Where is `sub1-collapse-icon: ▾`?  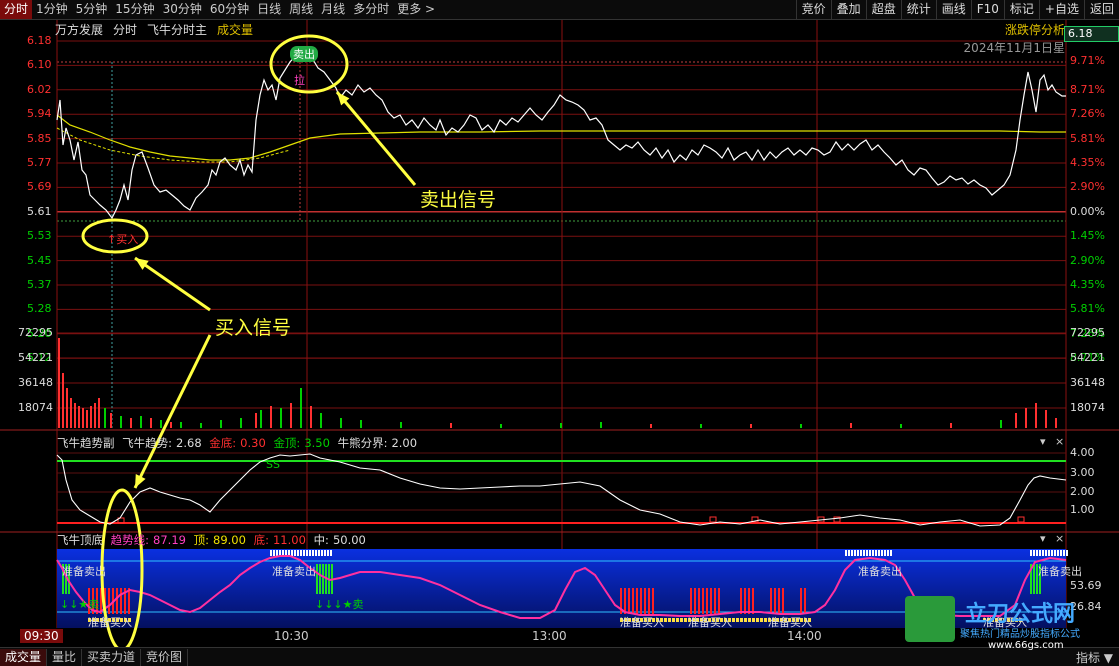
sub1-collapse-icon: ▾ is located at coordinates (1043, 441).